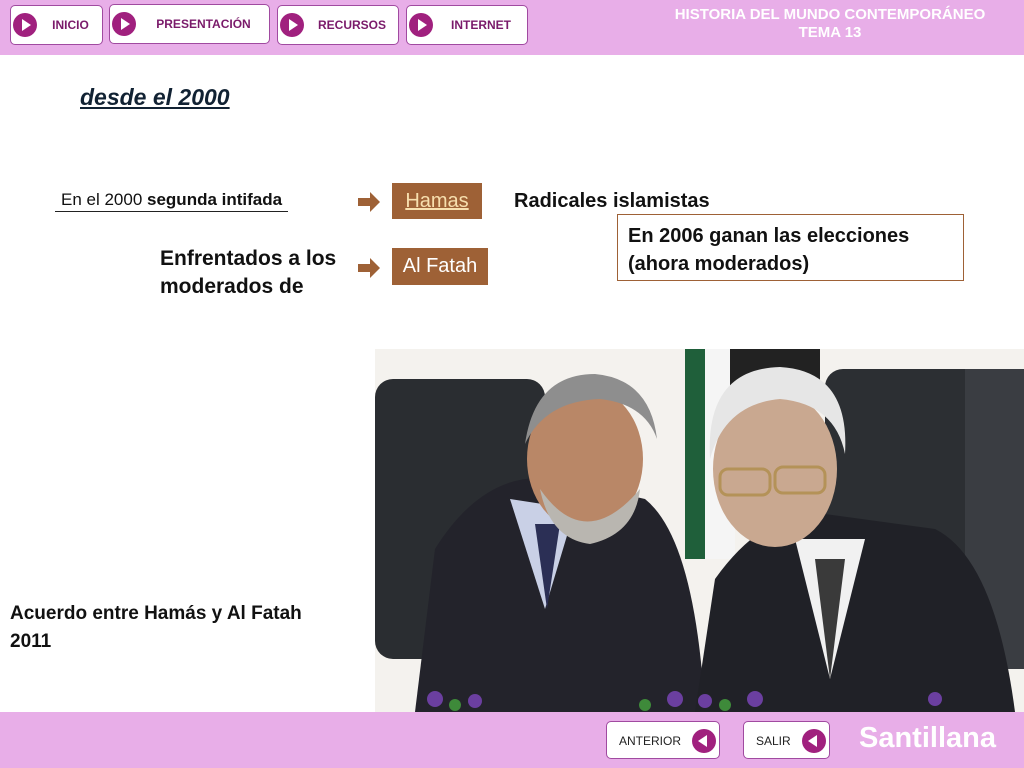  What do you see at coordinates (248, 258) in the screenshot?
I see `enfrentados-line1: Enfrentados a los` at bounding box center [248, 258].